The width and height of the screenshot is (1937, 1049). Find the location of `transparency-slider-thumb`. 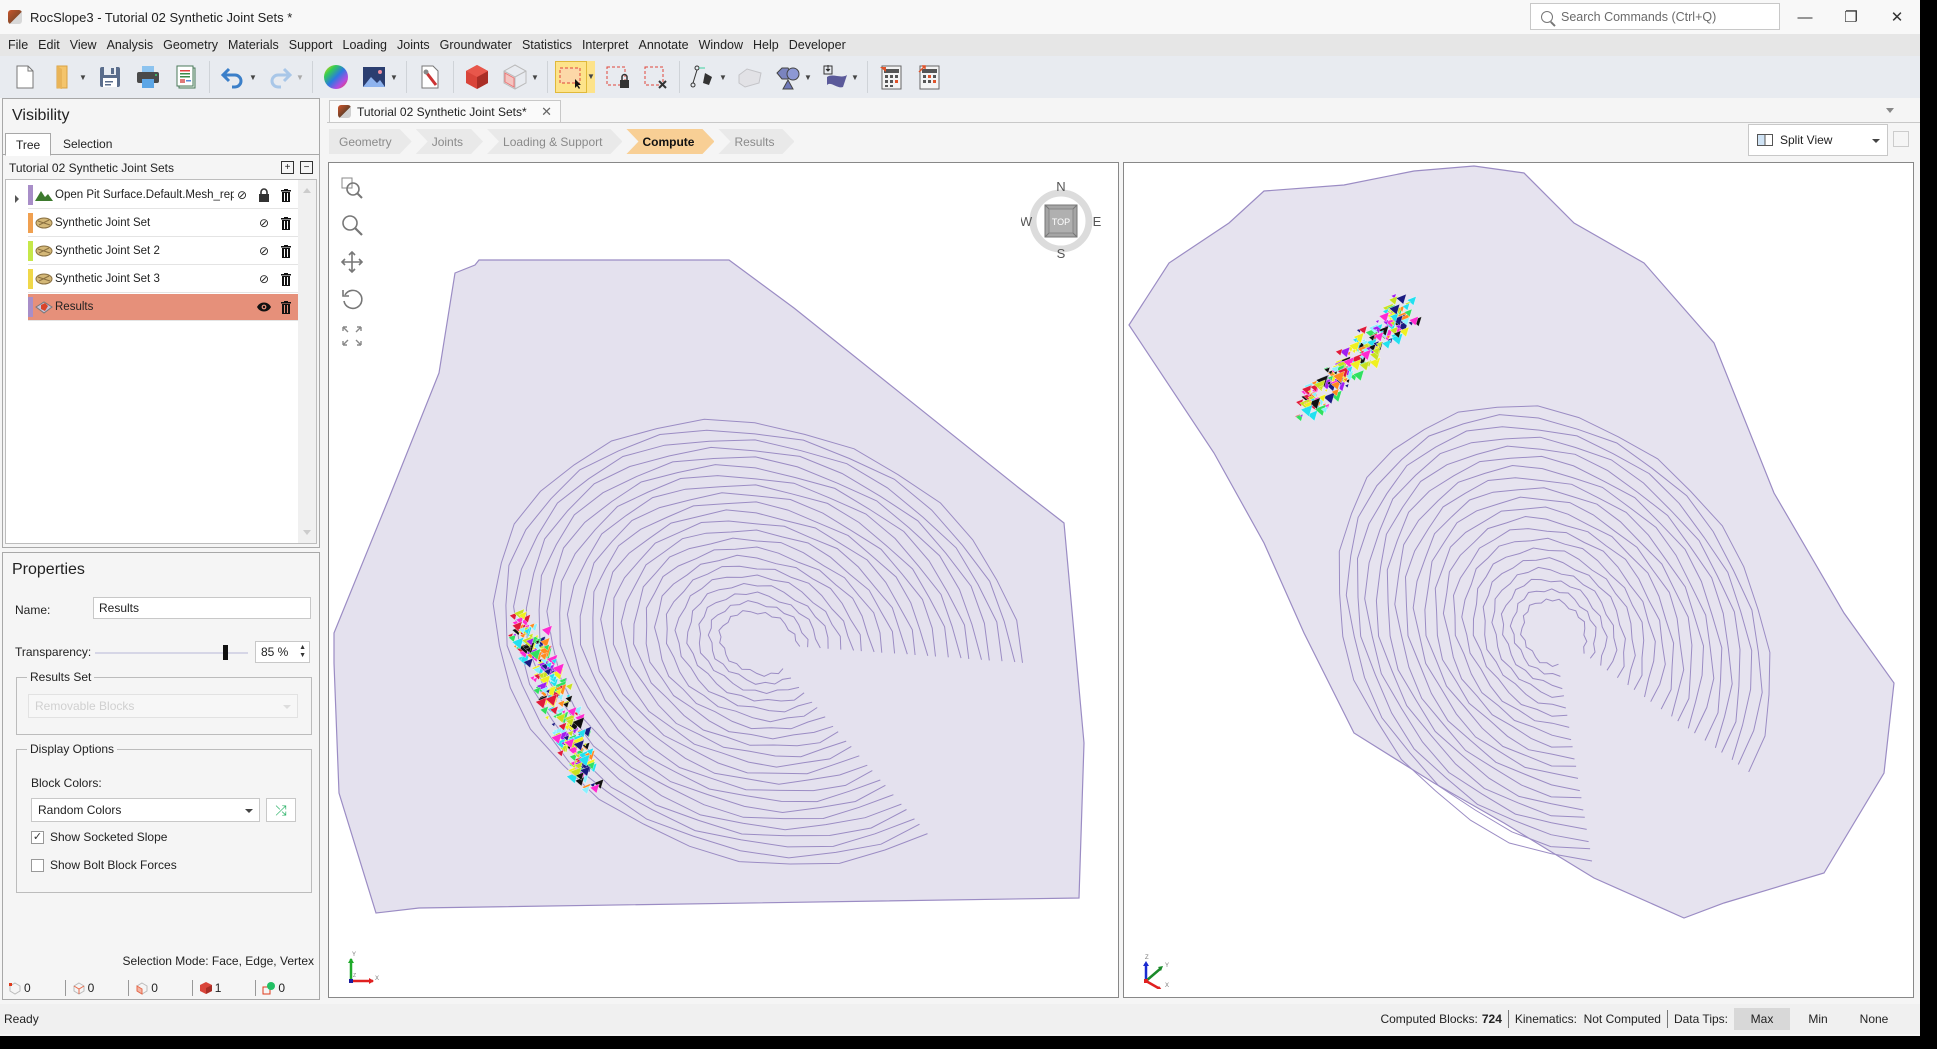

transparency-slider-thumb is located at coordinates (226, 652).